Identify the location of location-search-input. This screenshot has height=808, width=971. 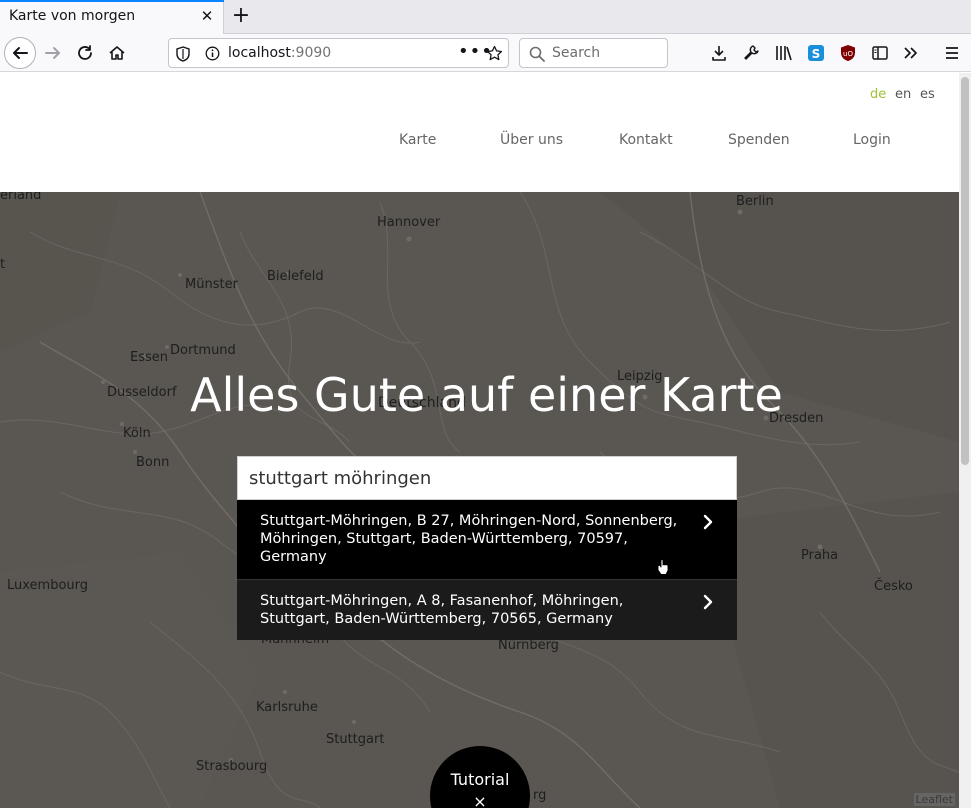
(487, 478).